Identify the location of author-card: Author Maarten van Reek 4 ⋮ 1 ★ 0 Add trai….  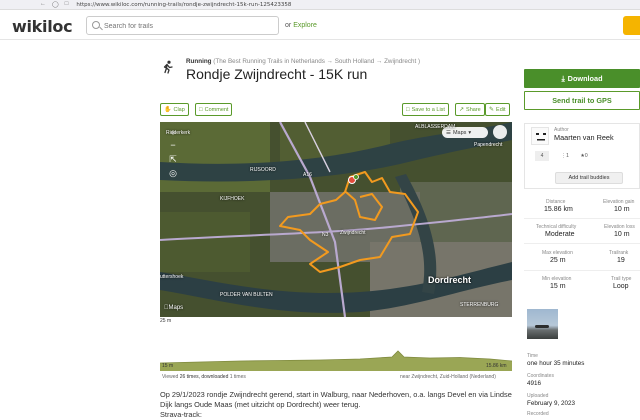
(582, 156).